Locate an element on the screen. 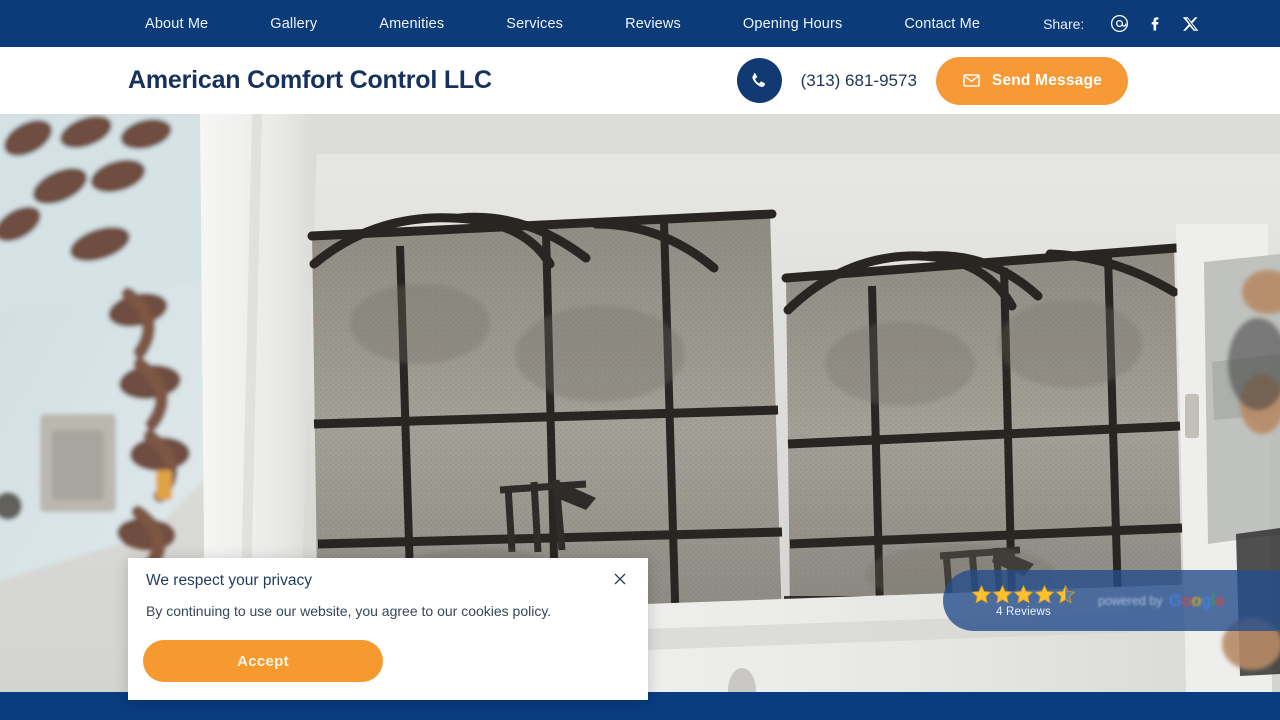  google-wordmark: Google is located at coordinates (1196, 600).